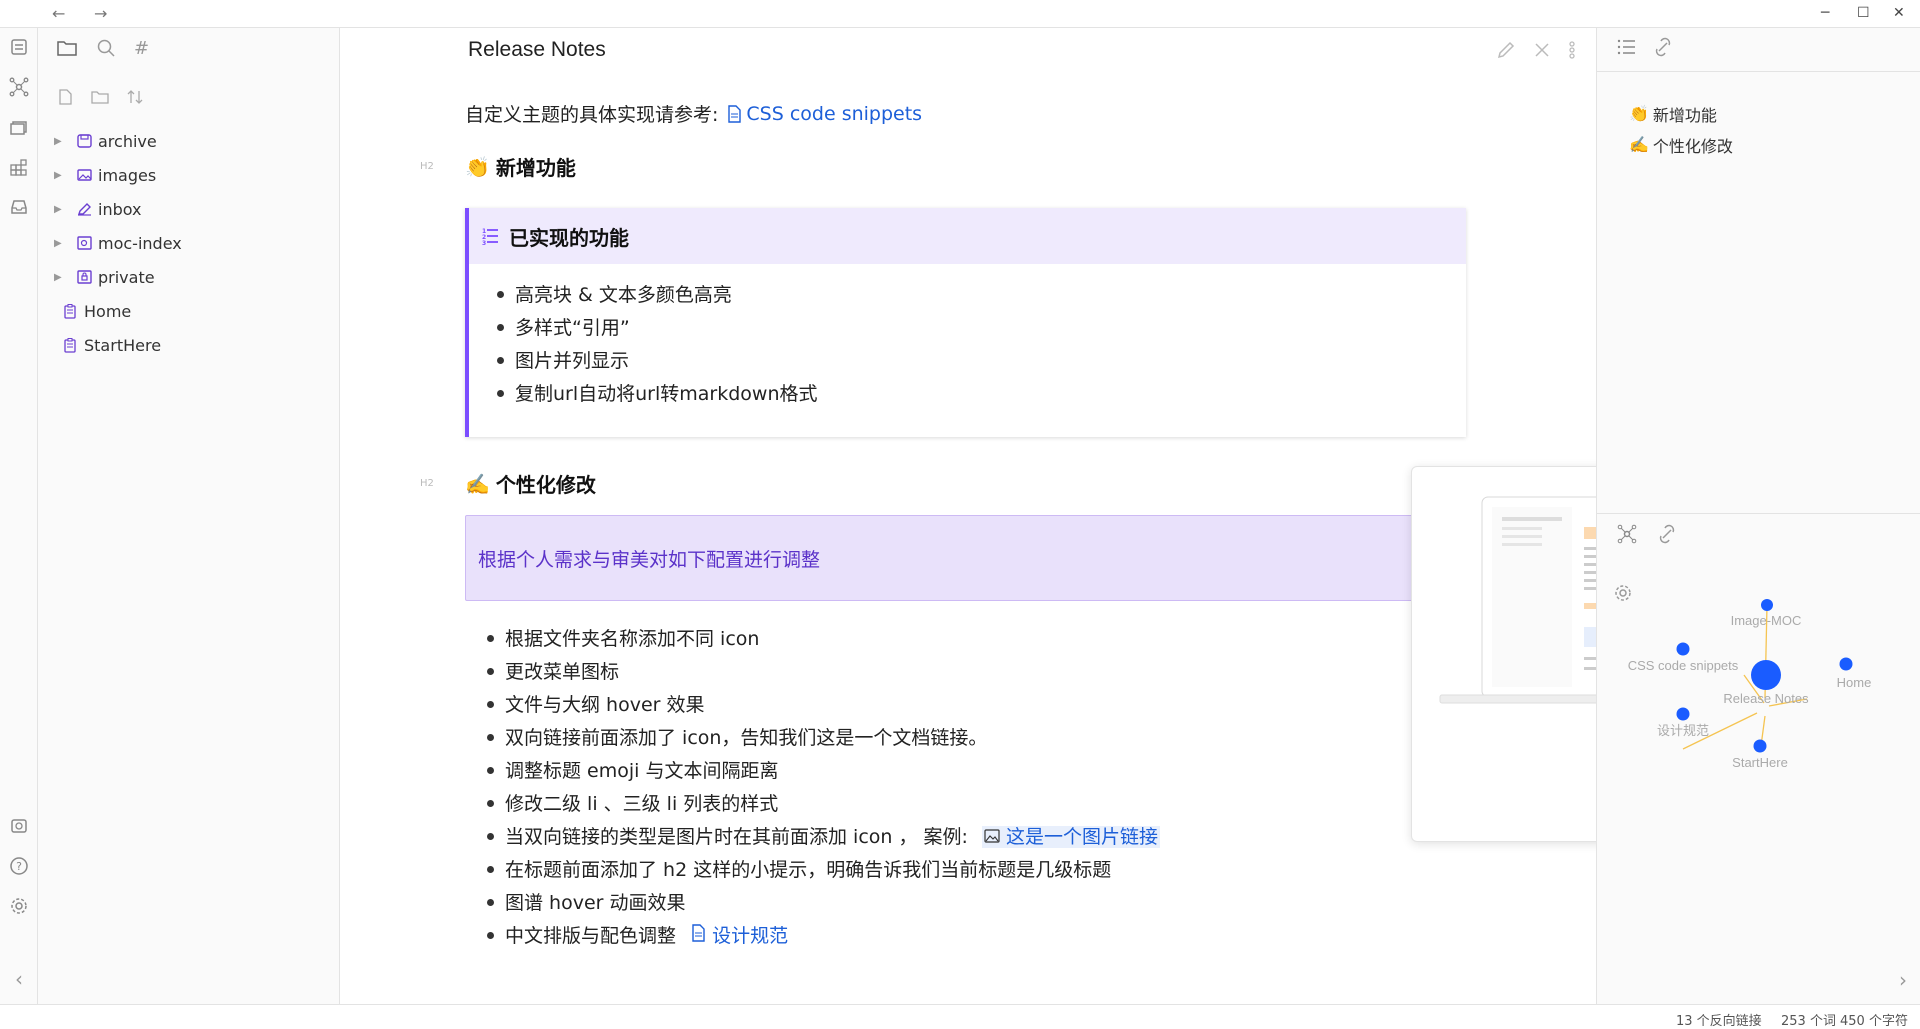 The width and height of the screenshot is (1920, 1029). Describe the element at coordinates (1899, 13) in the screenshot. I see `close-button: ✕` at that location.